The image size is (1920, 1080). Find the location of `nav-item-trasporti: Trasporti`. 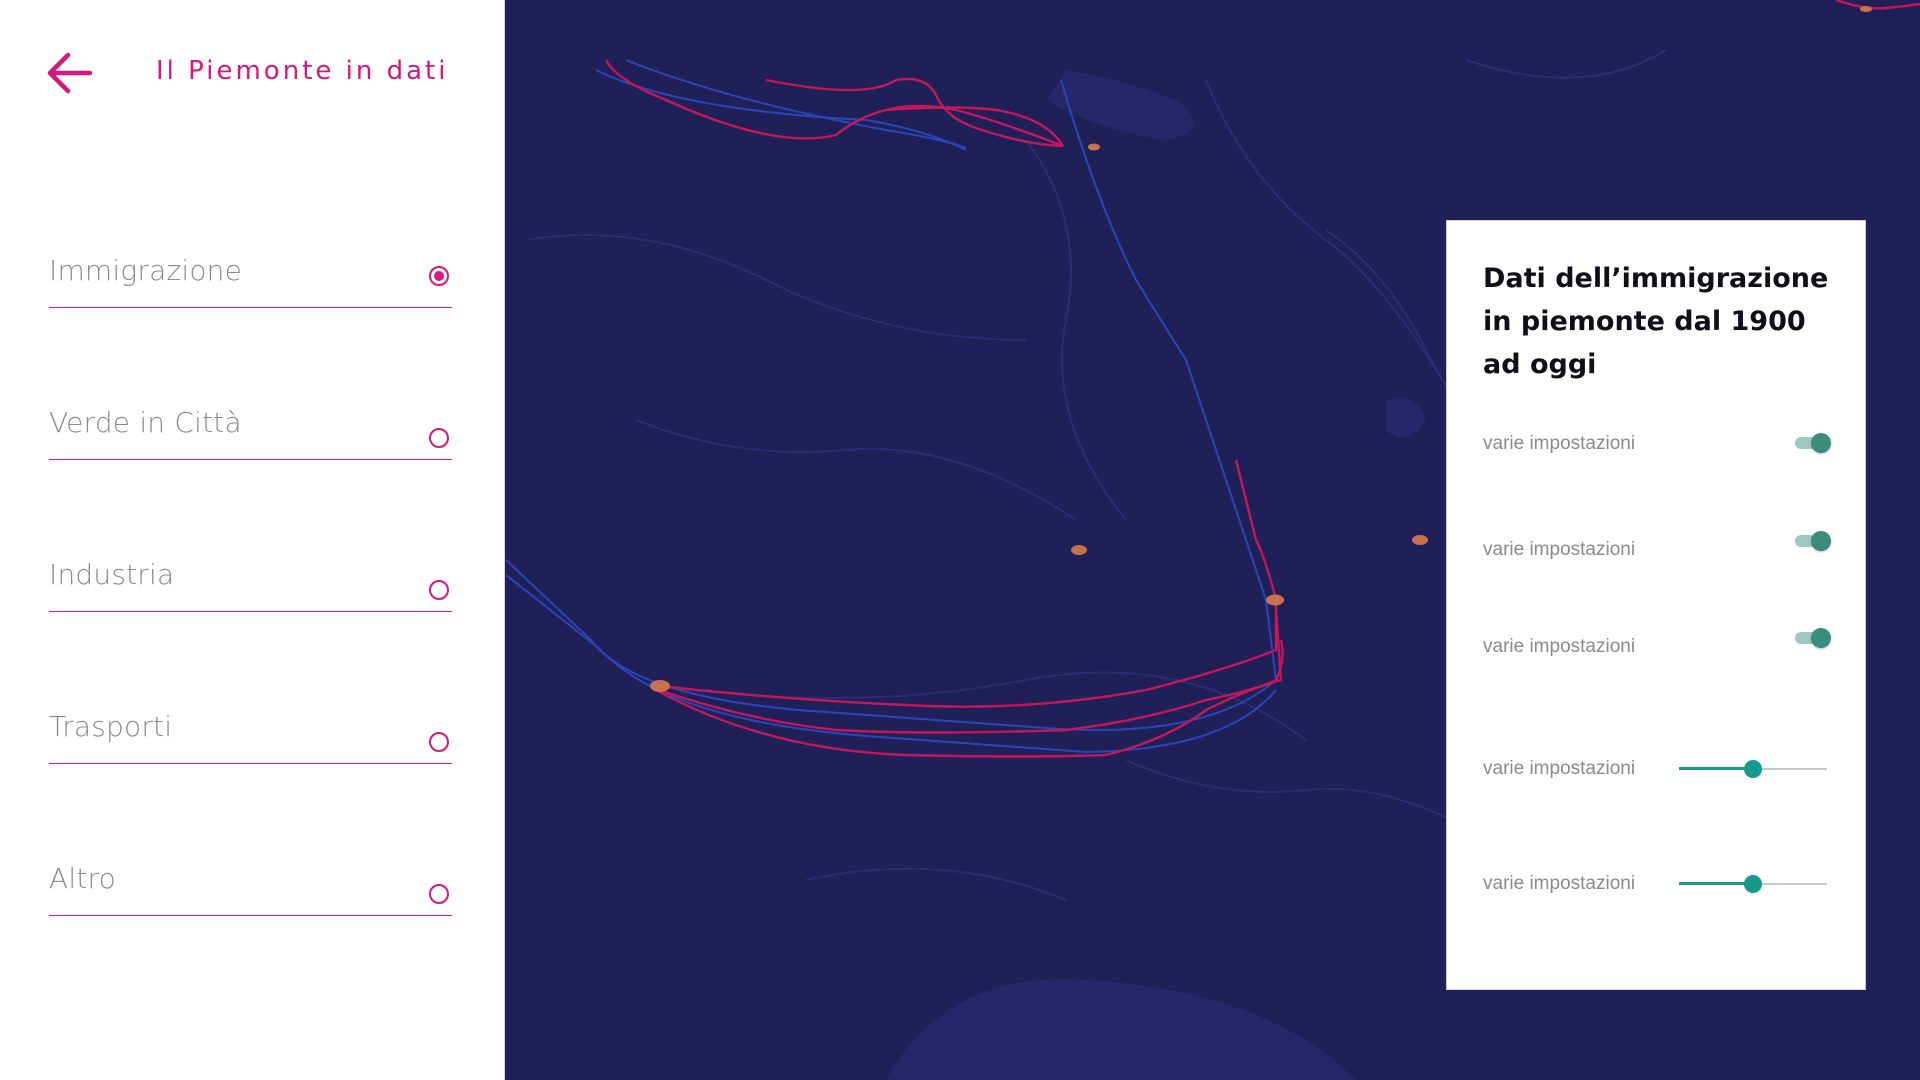

nav-item-trasporti: Trasporti is located at coordinates (250, 735).